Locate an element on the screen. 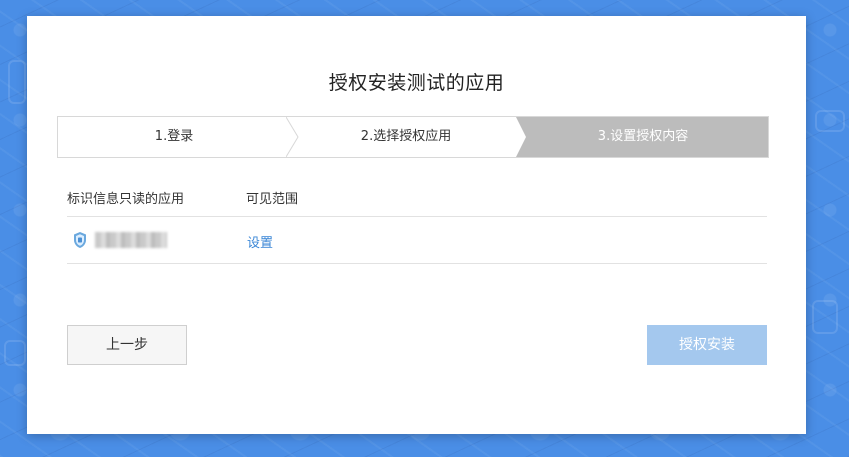  visibility-settings-link: 设置 is located at coordinates (260, 241).